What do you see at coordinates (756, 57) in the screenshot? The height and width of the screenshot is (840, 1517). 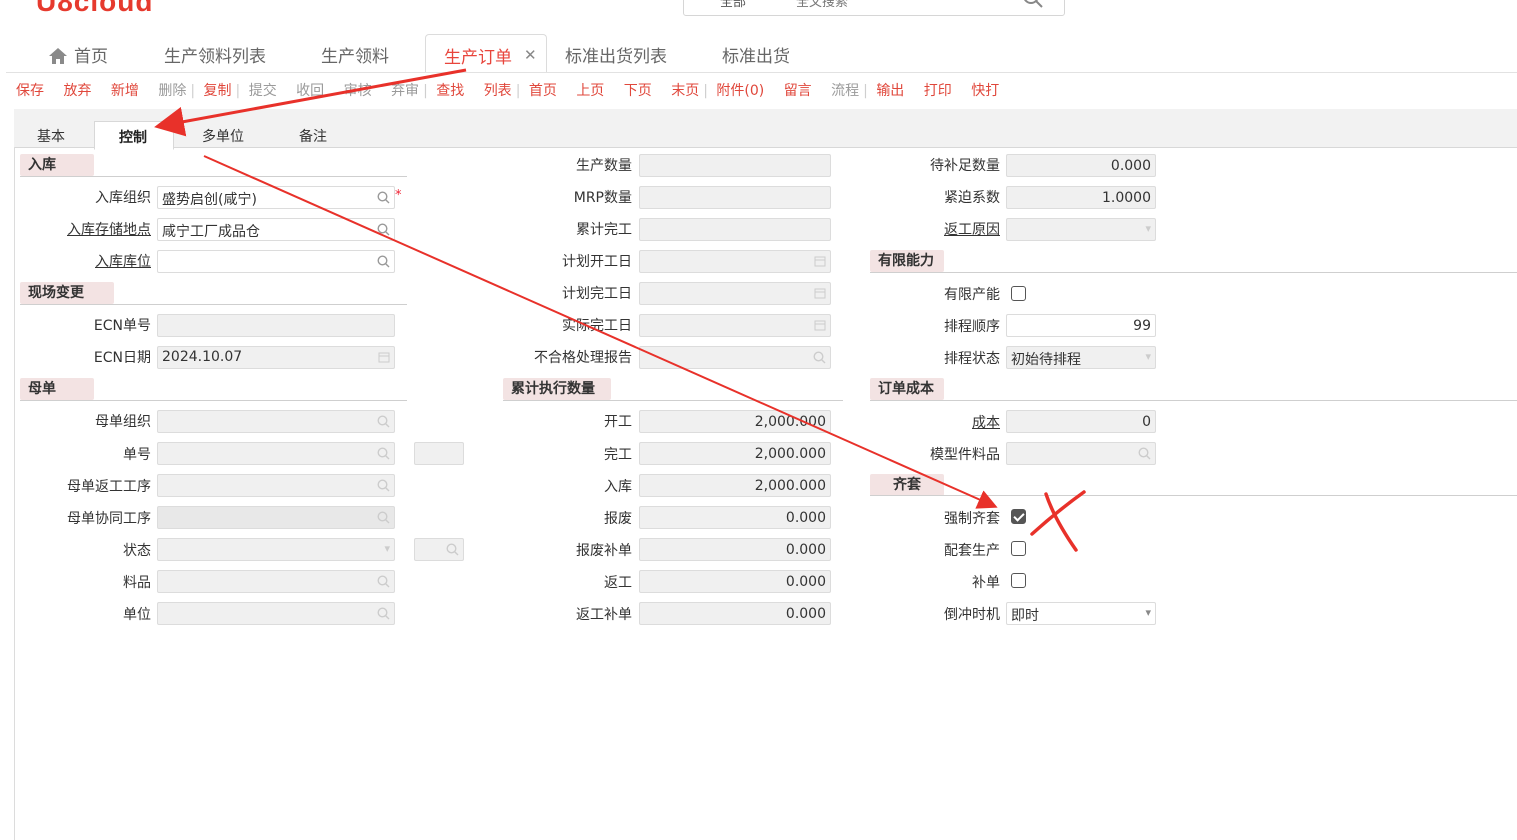 I see `tab-standard-ship: 标准出货` at bounding box center [756, 57].